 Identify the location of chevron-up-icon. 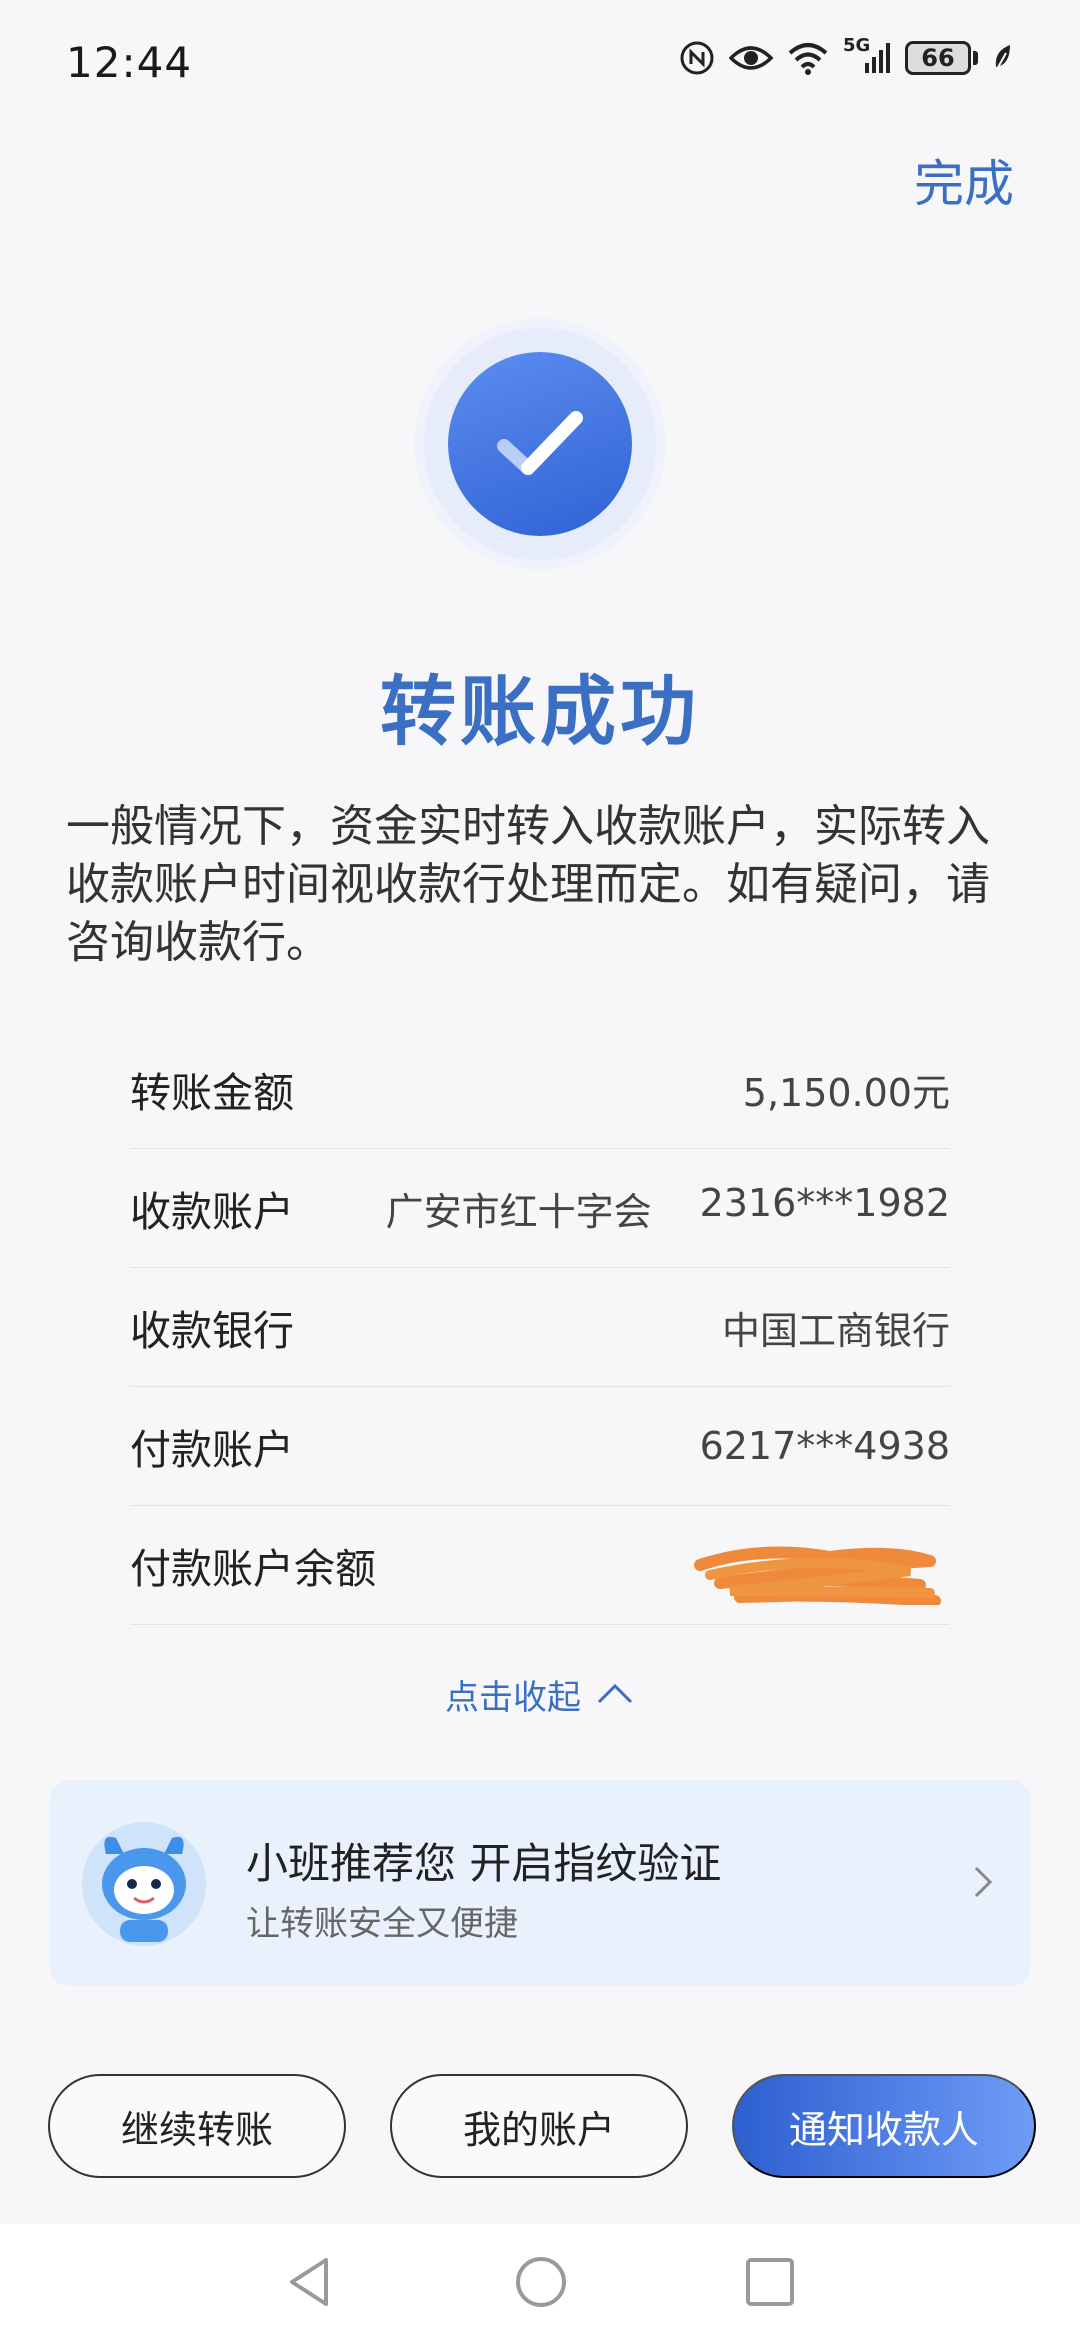
(615, 1695).